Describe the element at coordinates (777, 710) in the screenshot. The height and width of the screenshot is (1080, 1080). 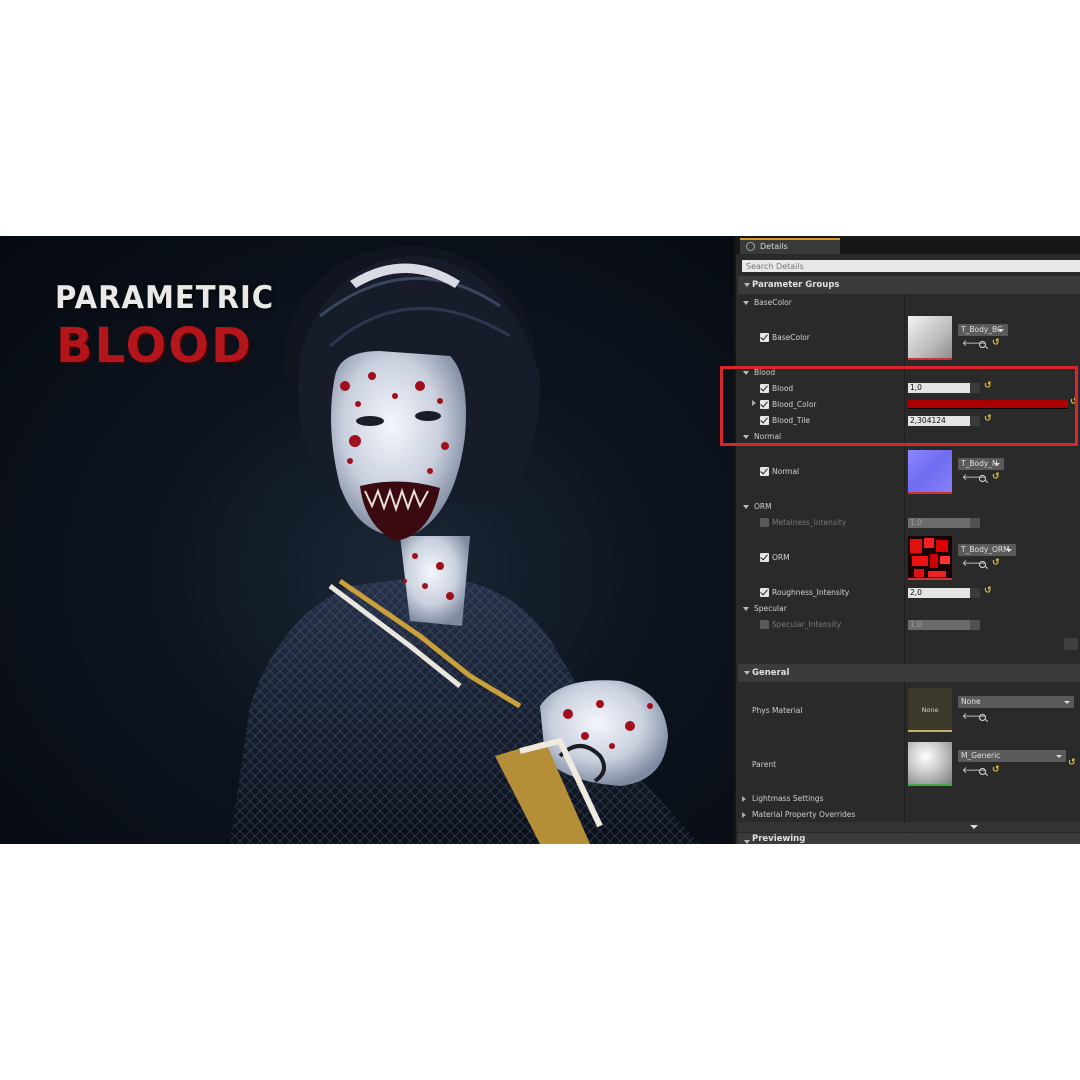
I see `phys-material-label: Phys Material` at that location.